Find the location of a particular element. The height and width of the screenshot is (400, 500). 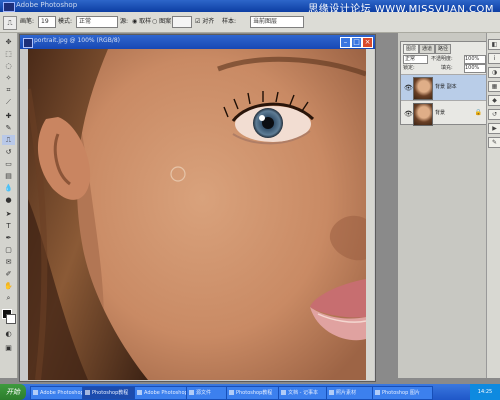

mode-dropdown: 正常 is located at coordinates (97, 22).